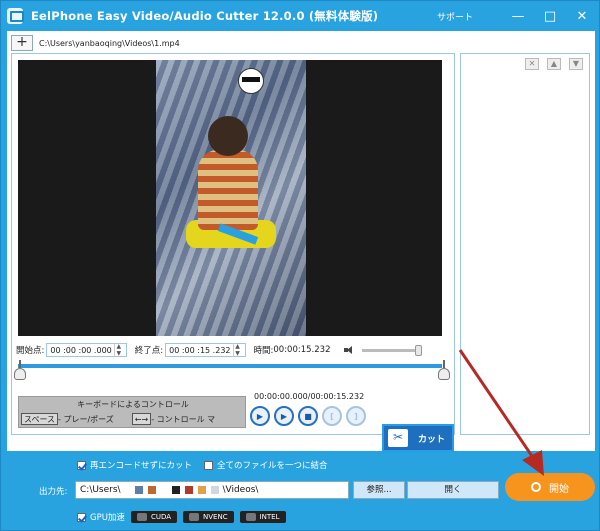  I want to click on sticker-icon, so click(251, 81).